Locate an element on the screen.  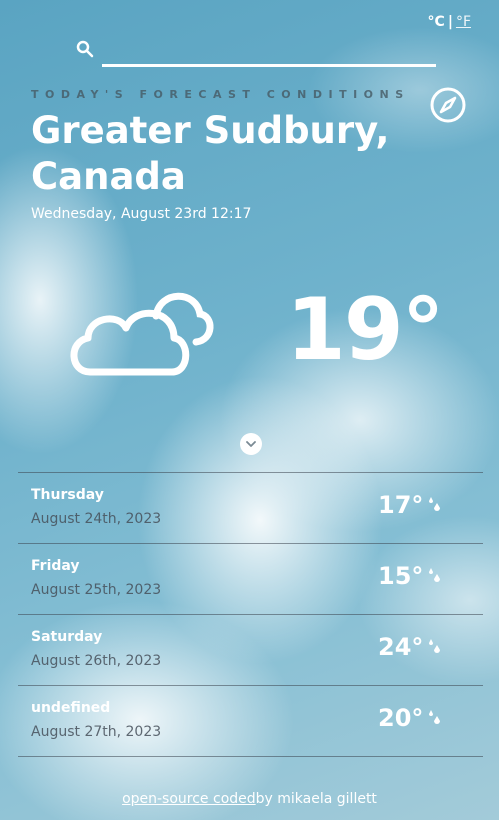
search-input is located at coordinates (269, 51).